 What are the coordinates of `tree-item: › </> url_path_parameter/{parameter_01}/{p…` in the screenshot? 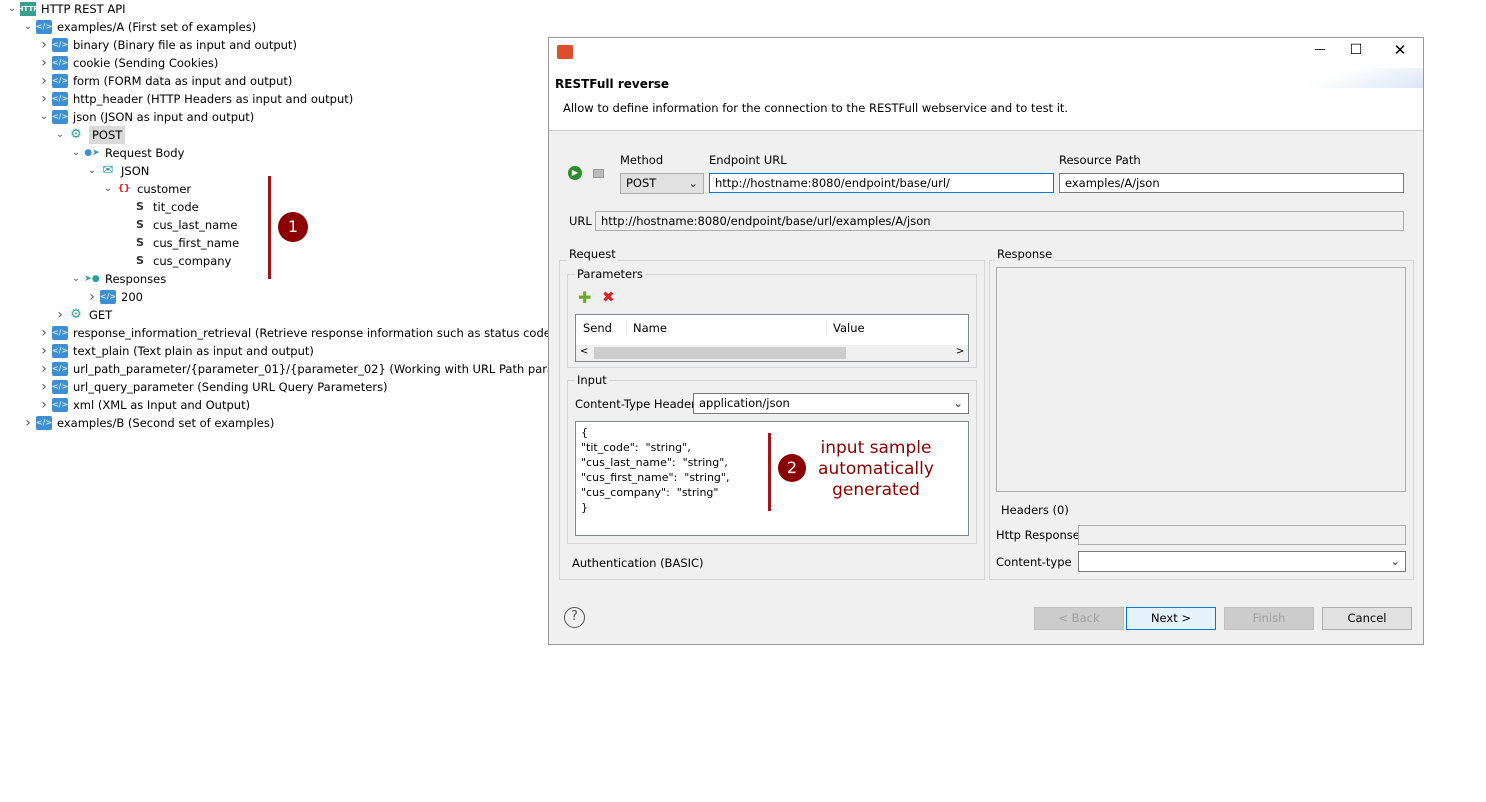 It's located at (317, 369).